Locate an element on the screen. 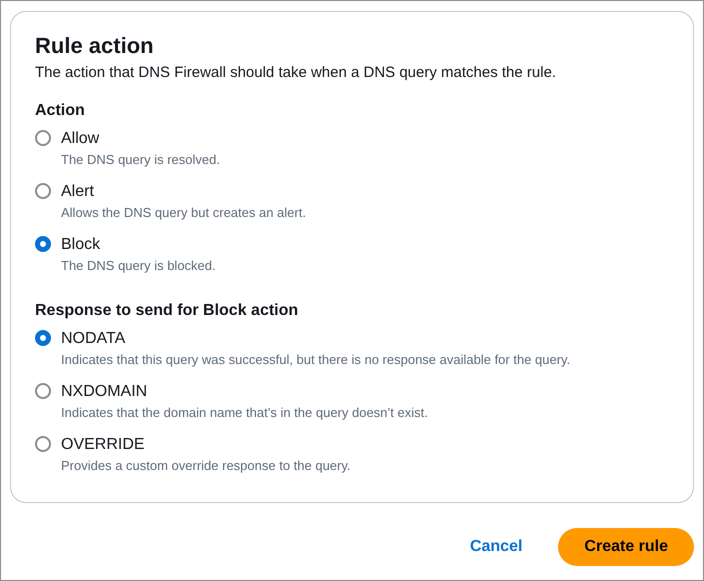 This screenshot has width=704, height=581. option-label: NXDOMAIN is located at coordinates (244, 392).